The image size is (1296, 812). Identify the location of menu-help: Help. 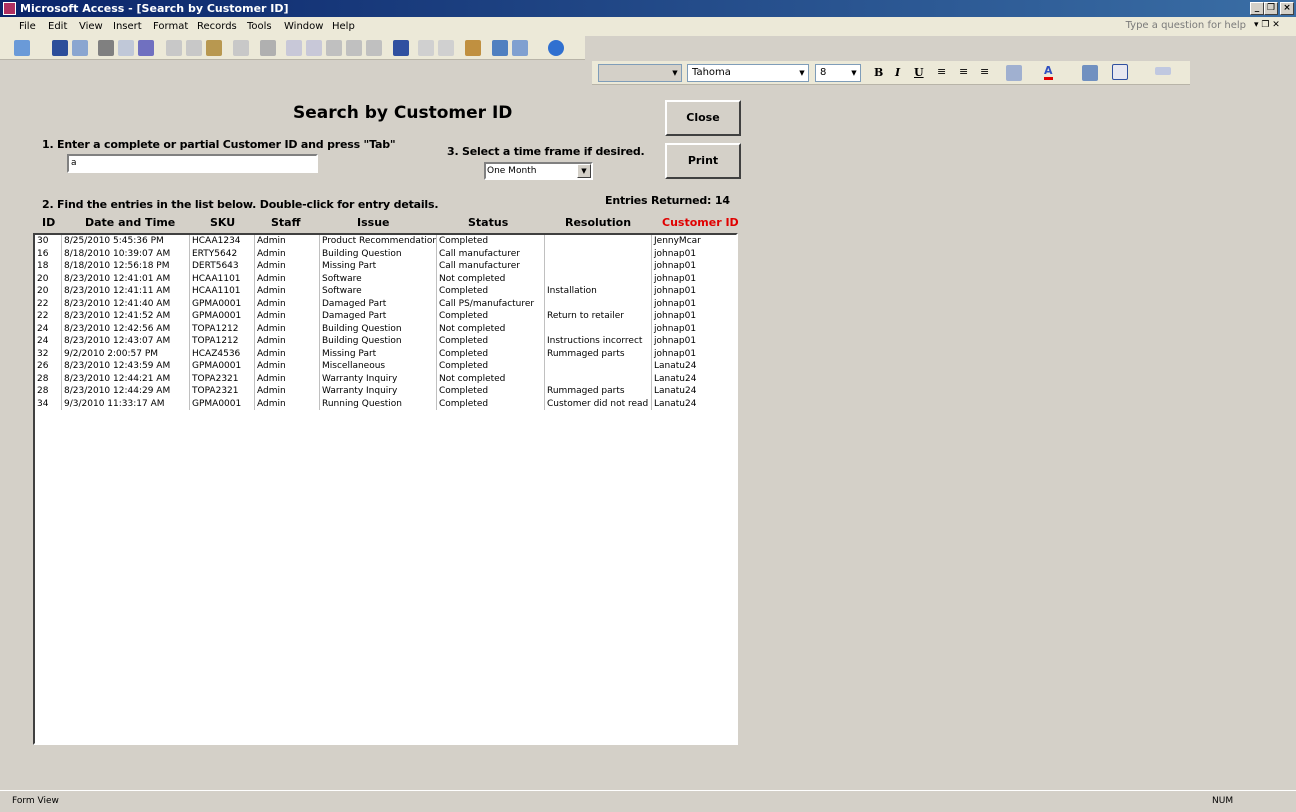
(343, 26).